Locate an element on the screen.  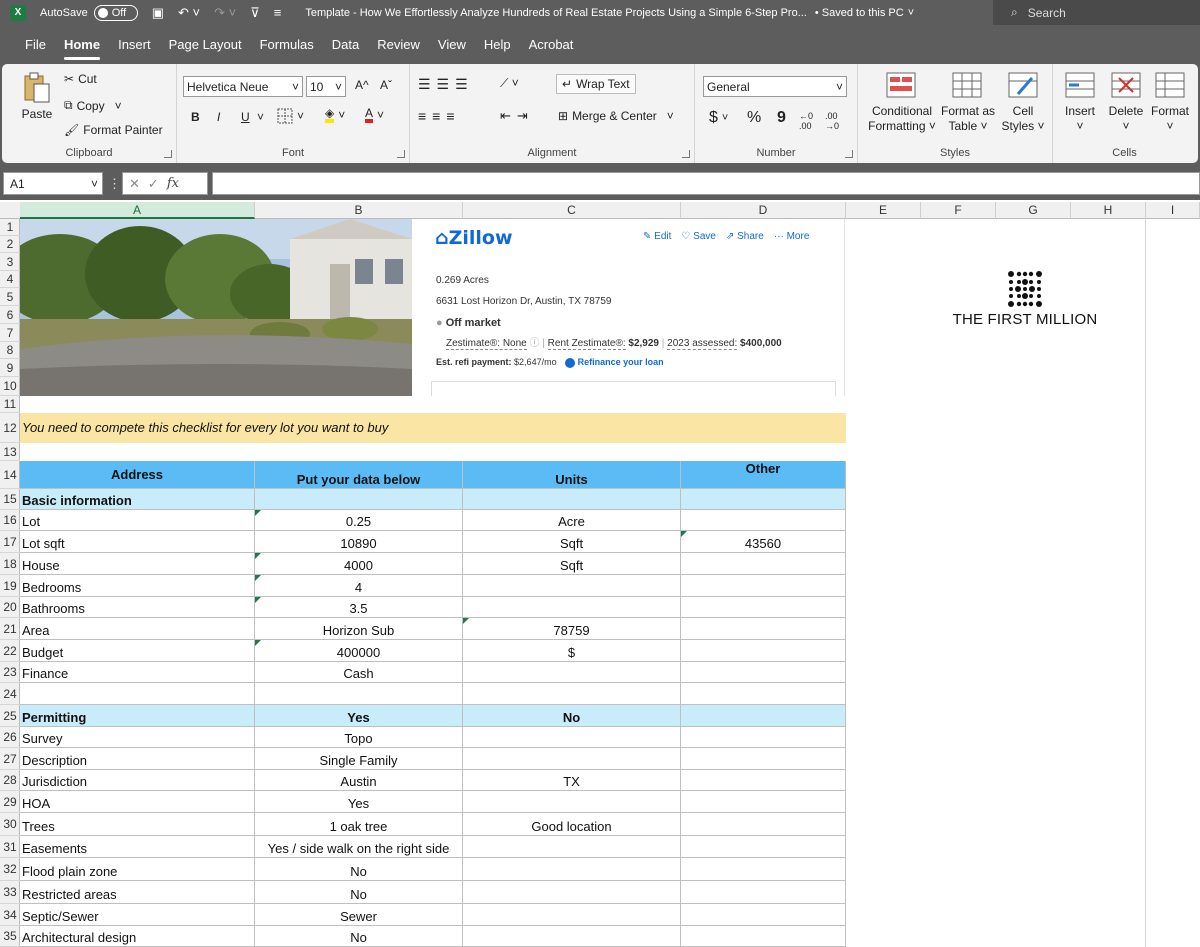
row-label: Area is located at coordinates (137, 629).